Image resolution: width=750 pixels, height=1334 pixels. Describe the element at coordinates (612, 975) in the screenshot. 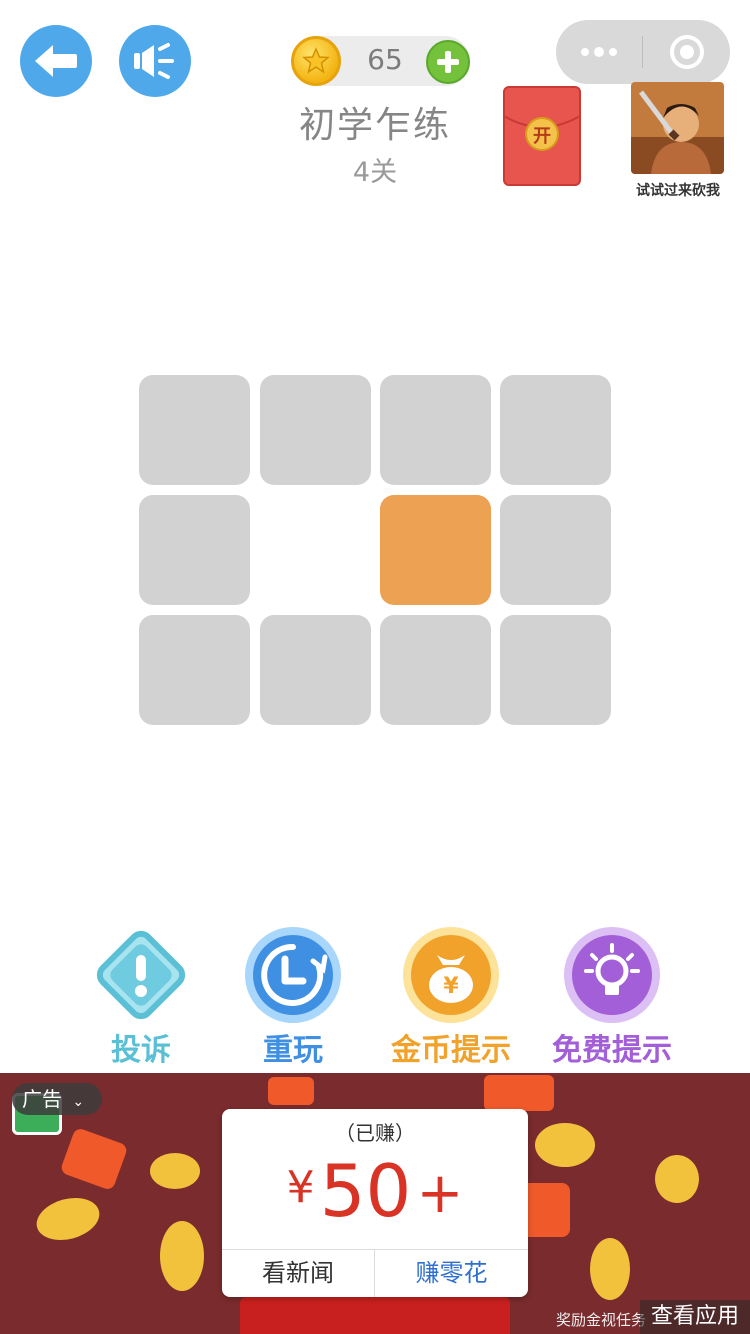

I see `lightbulb-icon` at that location.